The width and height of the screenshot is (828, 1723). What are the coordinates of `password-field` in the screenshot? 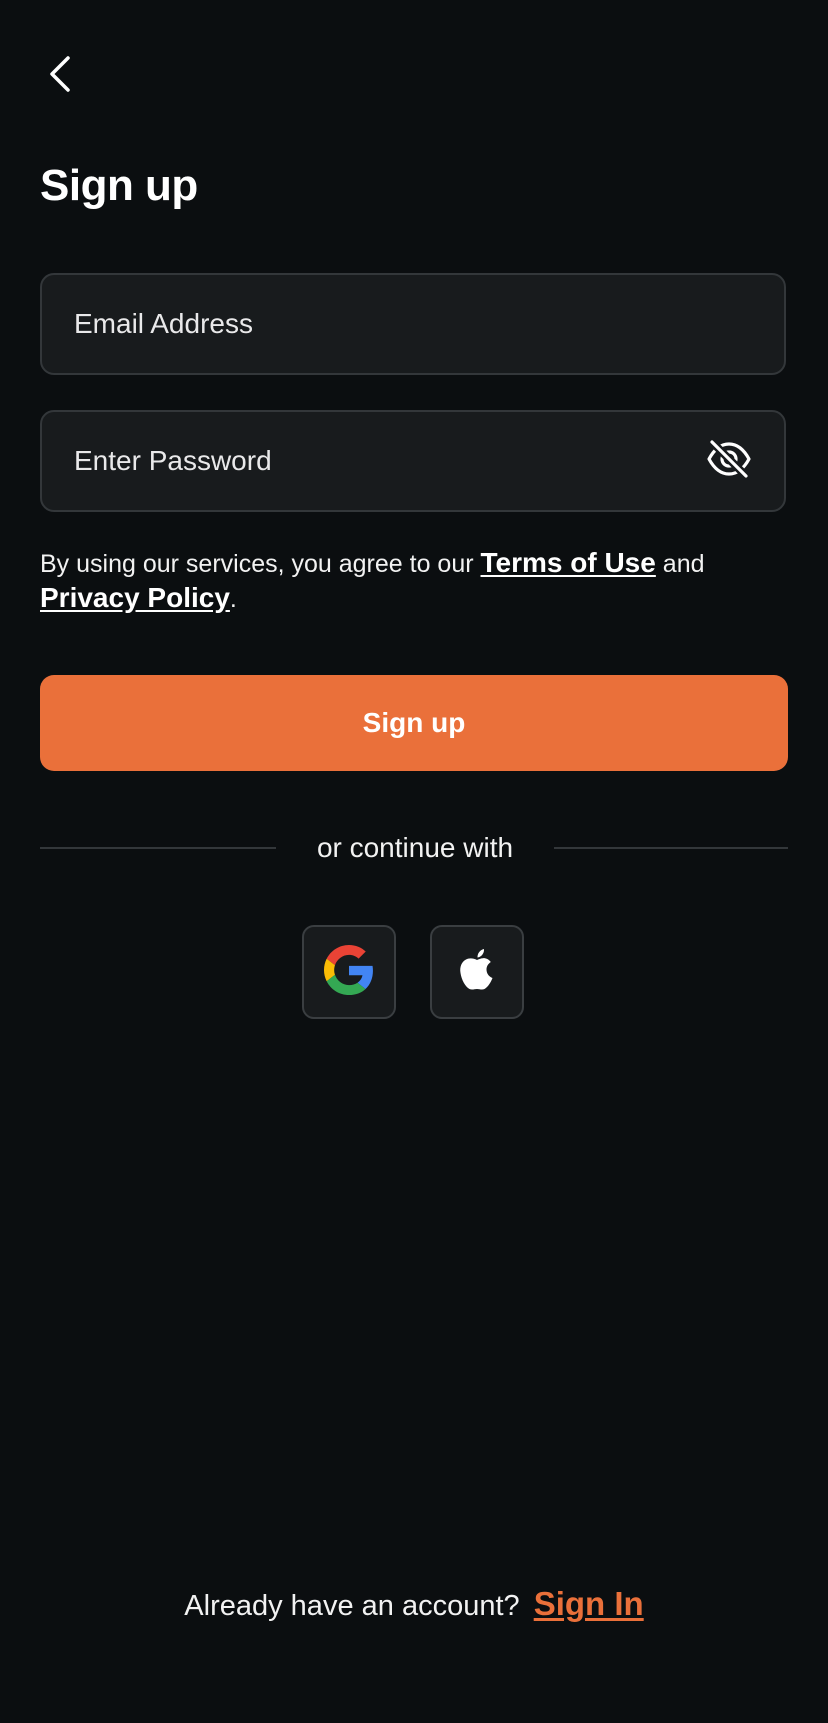 It's located at (413, 461).